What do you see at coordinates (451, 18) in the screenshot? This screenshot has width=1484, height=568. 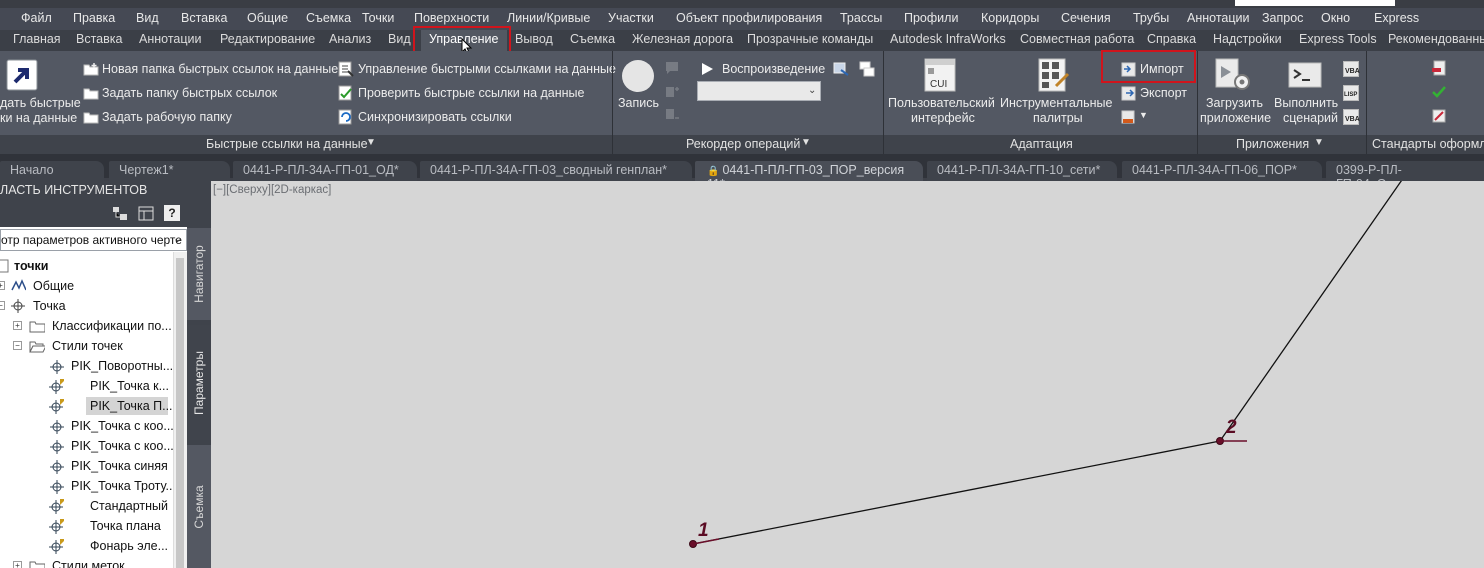 I see `menu-surfaces: Поверхности` at bounding box center [451, 18].